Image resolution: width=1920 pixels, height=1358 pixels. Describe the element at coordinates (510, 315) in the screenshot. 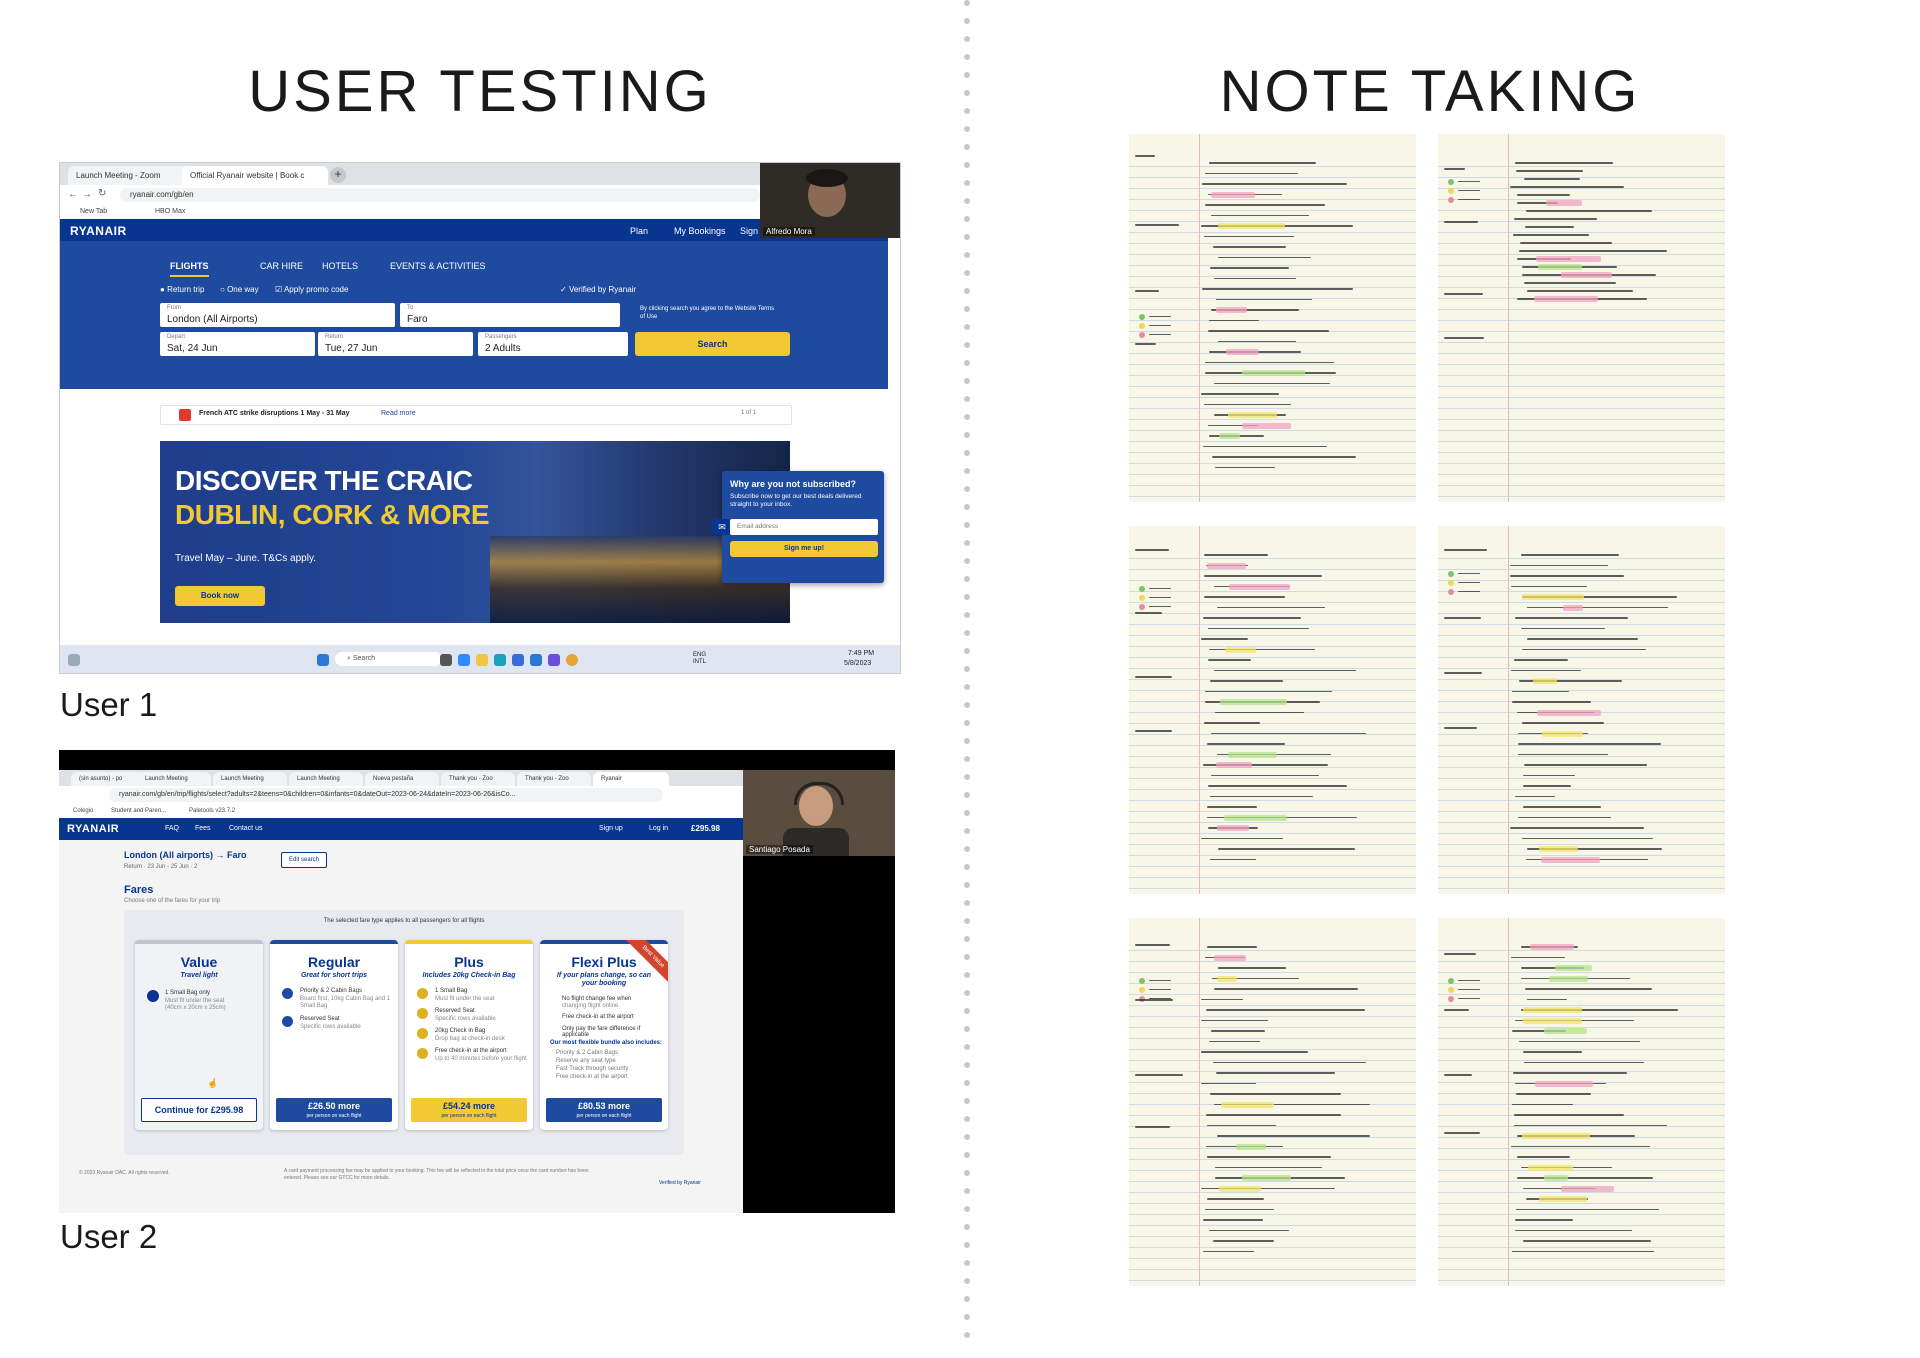

I see `to-field: To Faro` at that location.